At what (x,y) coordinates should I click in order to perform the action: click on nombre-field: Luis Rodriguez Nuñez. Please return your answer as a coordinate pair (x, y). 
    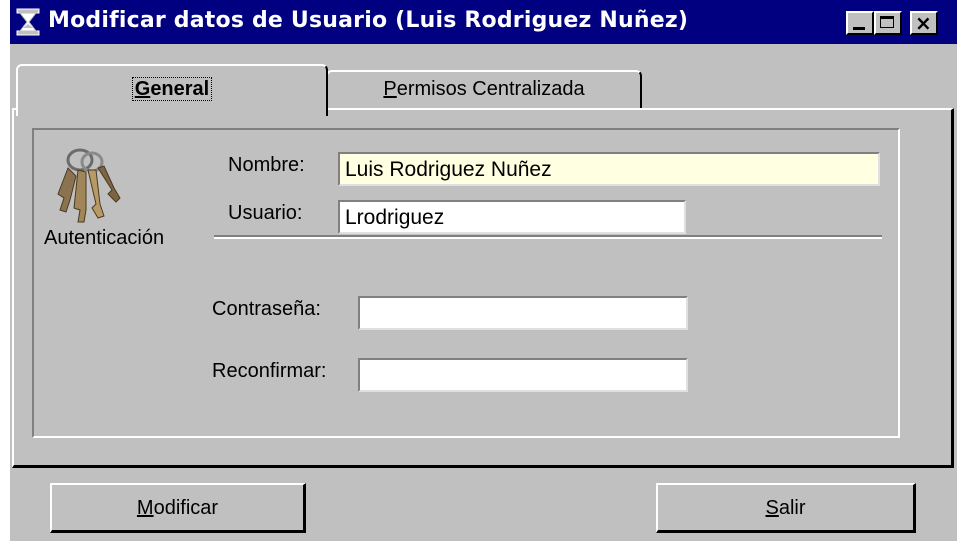
    Looking at the image, I should click on (609, 169).